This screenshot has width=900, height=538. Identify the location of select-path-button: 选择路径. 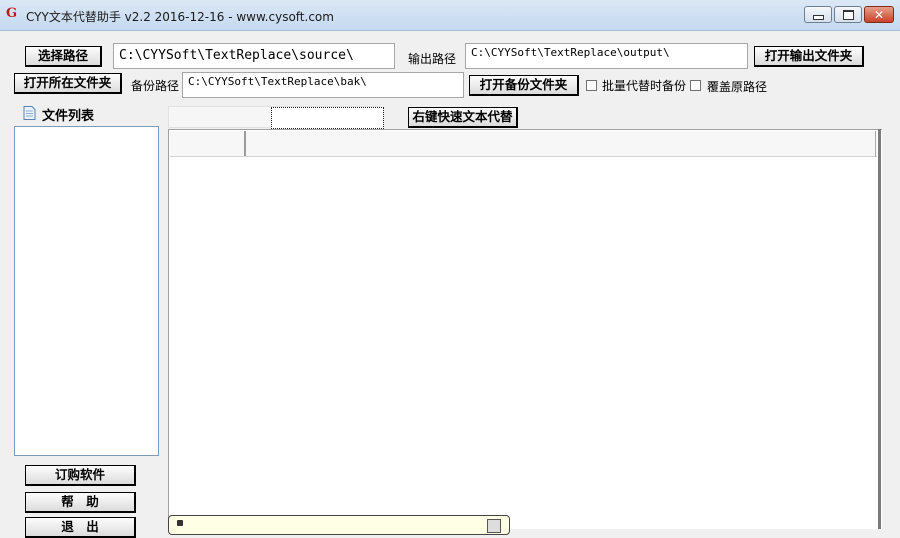
(63, 56).